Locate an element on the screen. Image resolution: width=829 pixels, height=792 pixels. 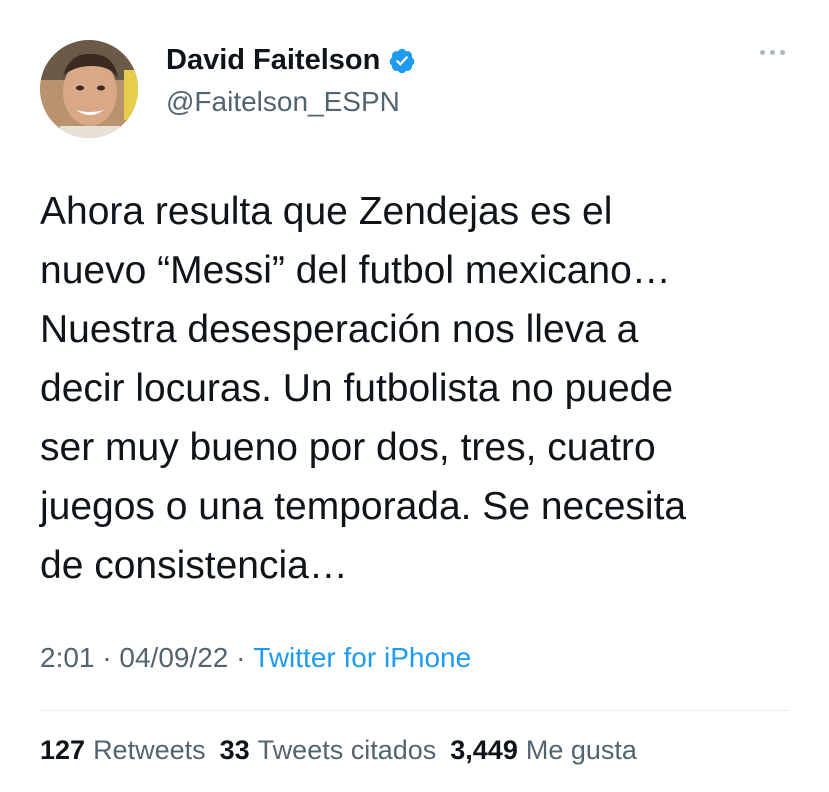
avatar-image is located at coordinates (89, 89).